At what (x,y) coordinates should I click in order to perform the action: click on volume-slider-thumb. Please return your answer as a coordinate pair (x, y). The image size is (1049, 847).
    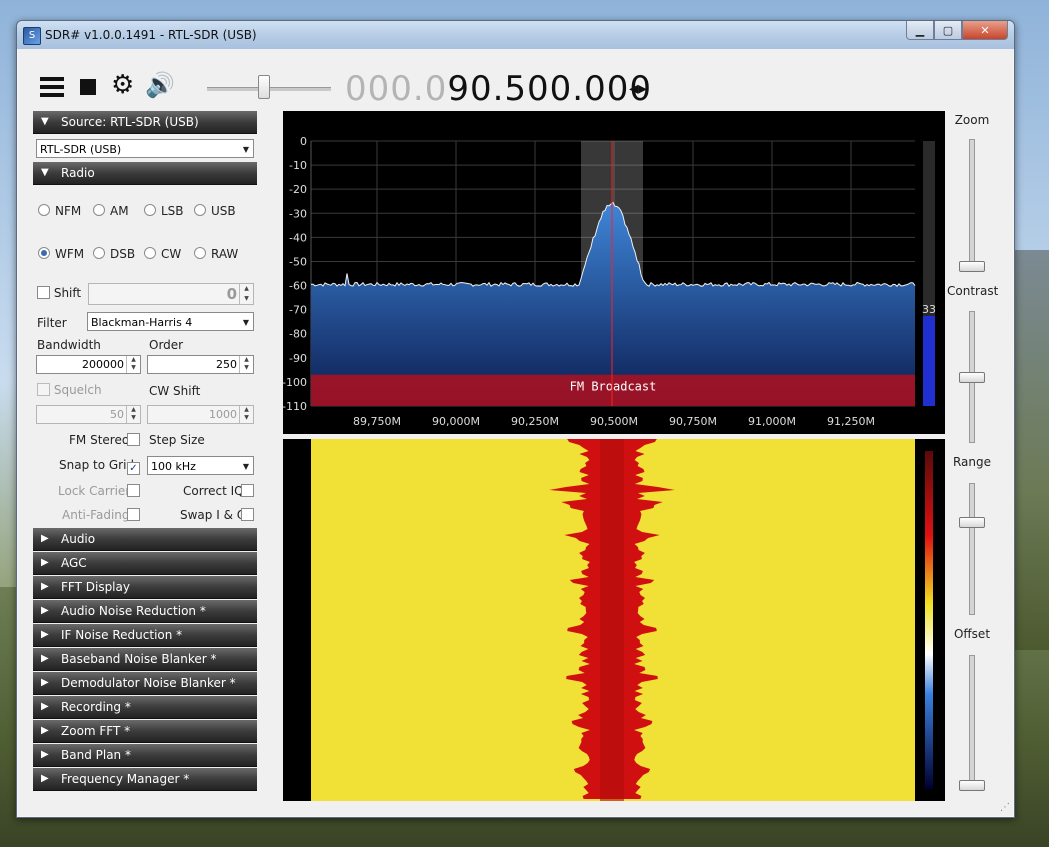
    Looking at the image, I should click on (264, 87).